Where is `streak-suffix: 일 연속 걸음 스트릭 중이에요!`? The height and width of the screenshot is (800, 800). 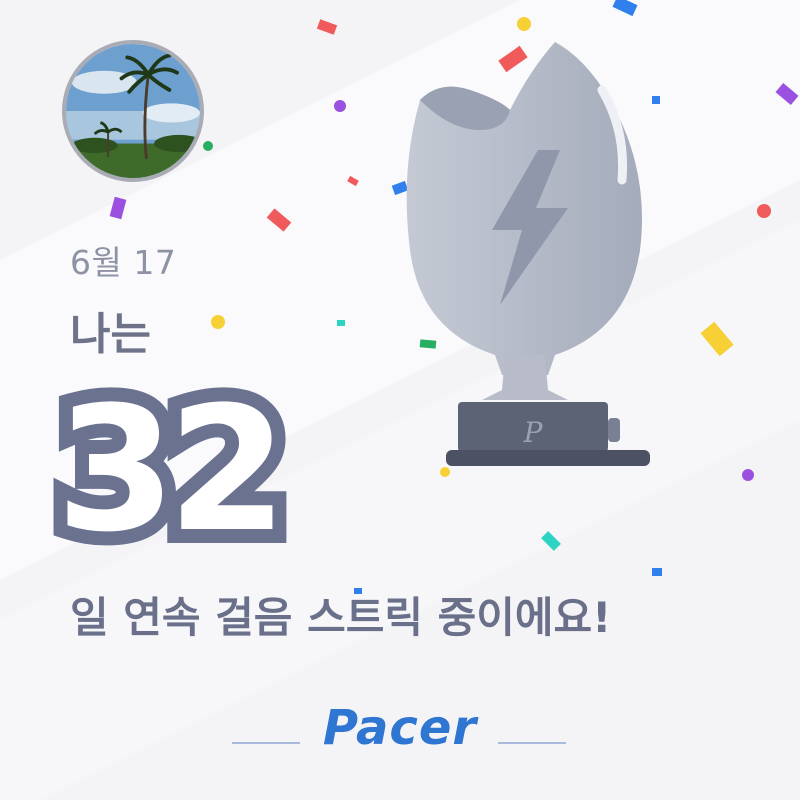 streak-suffix: 일 연속 걸음 스트릭 중이에요! is located at coordinates (341, 617).